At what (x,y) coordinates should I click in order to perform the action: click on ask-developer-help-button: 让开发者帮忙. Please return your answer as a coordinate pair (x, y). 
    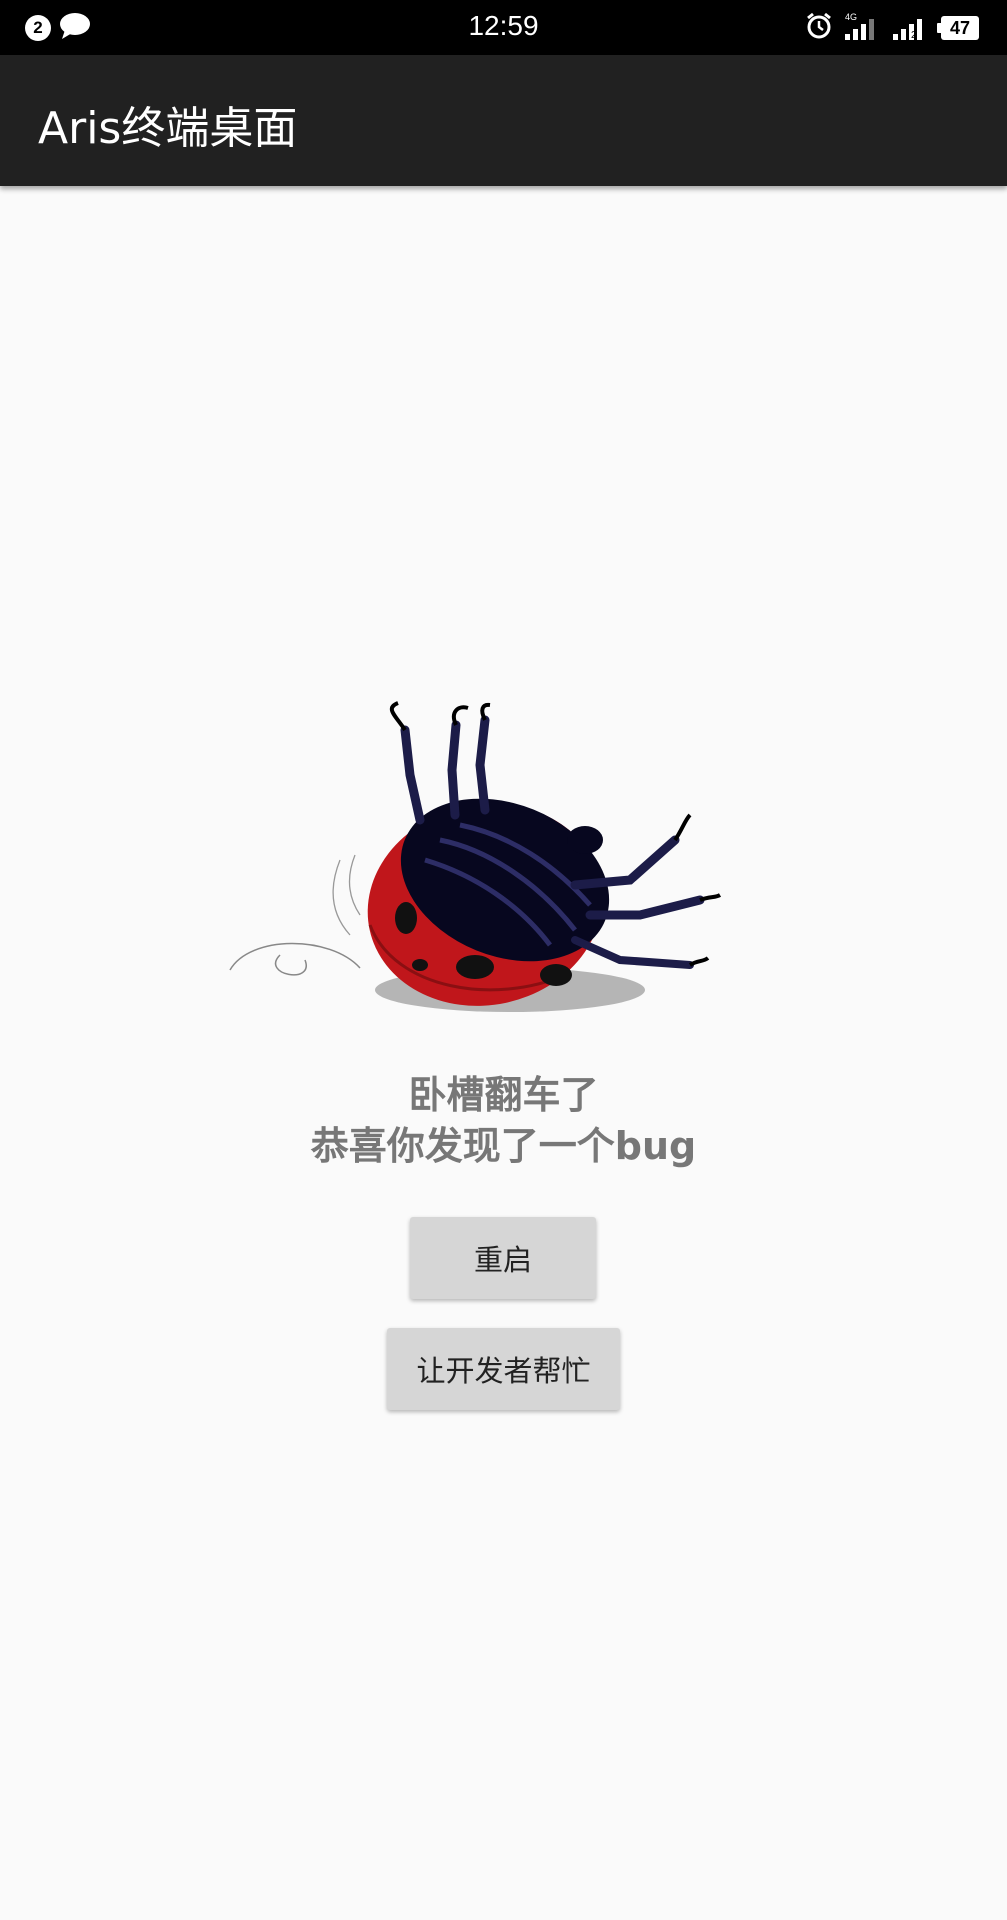
    Looking at the image, I should click on (503, 1369).